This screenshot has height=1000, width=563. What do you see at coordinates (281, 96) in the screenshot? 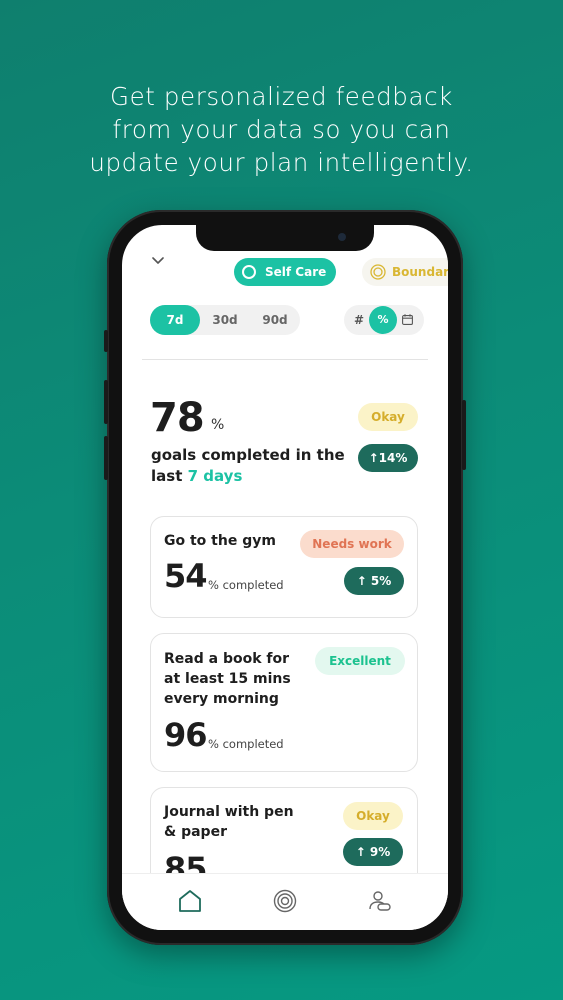
I see `headline-line-1: Get personalized feedback` at bounding box center [281, 96].